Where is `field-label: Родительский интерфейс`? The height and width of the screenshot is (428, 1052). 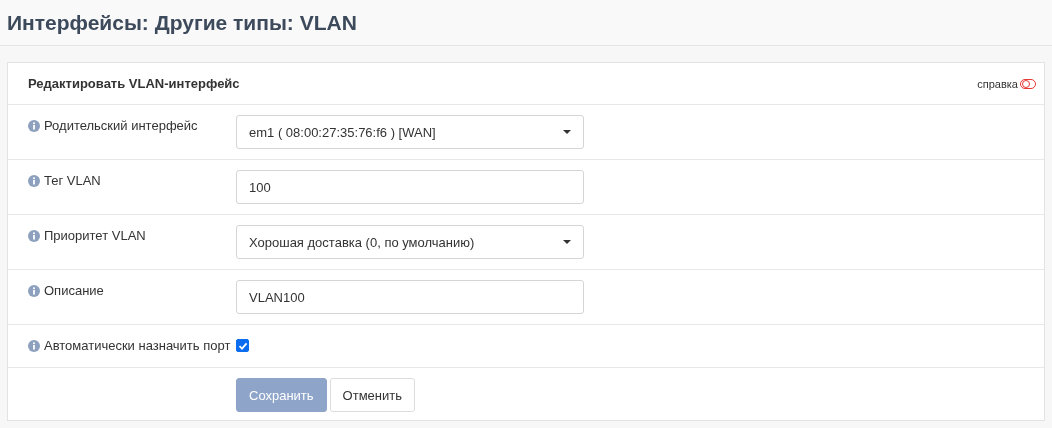 field-label: Родительский интерфейс is located at coordinates (121, 125).